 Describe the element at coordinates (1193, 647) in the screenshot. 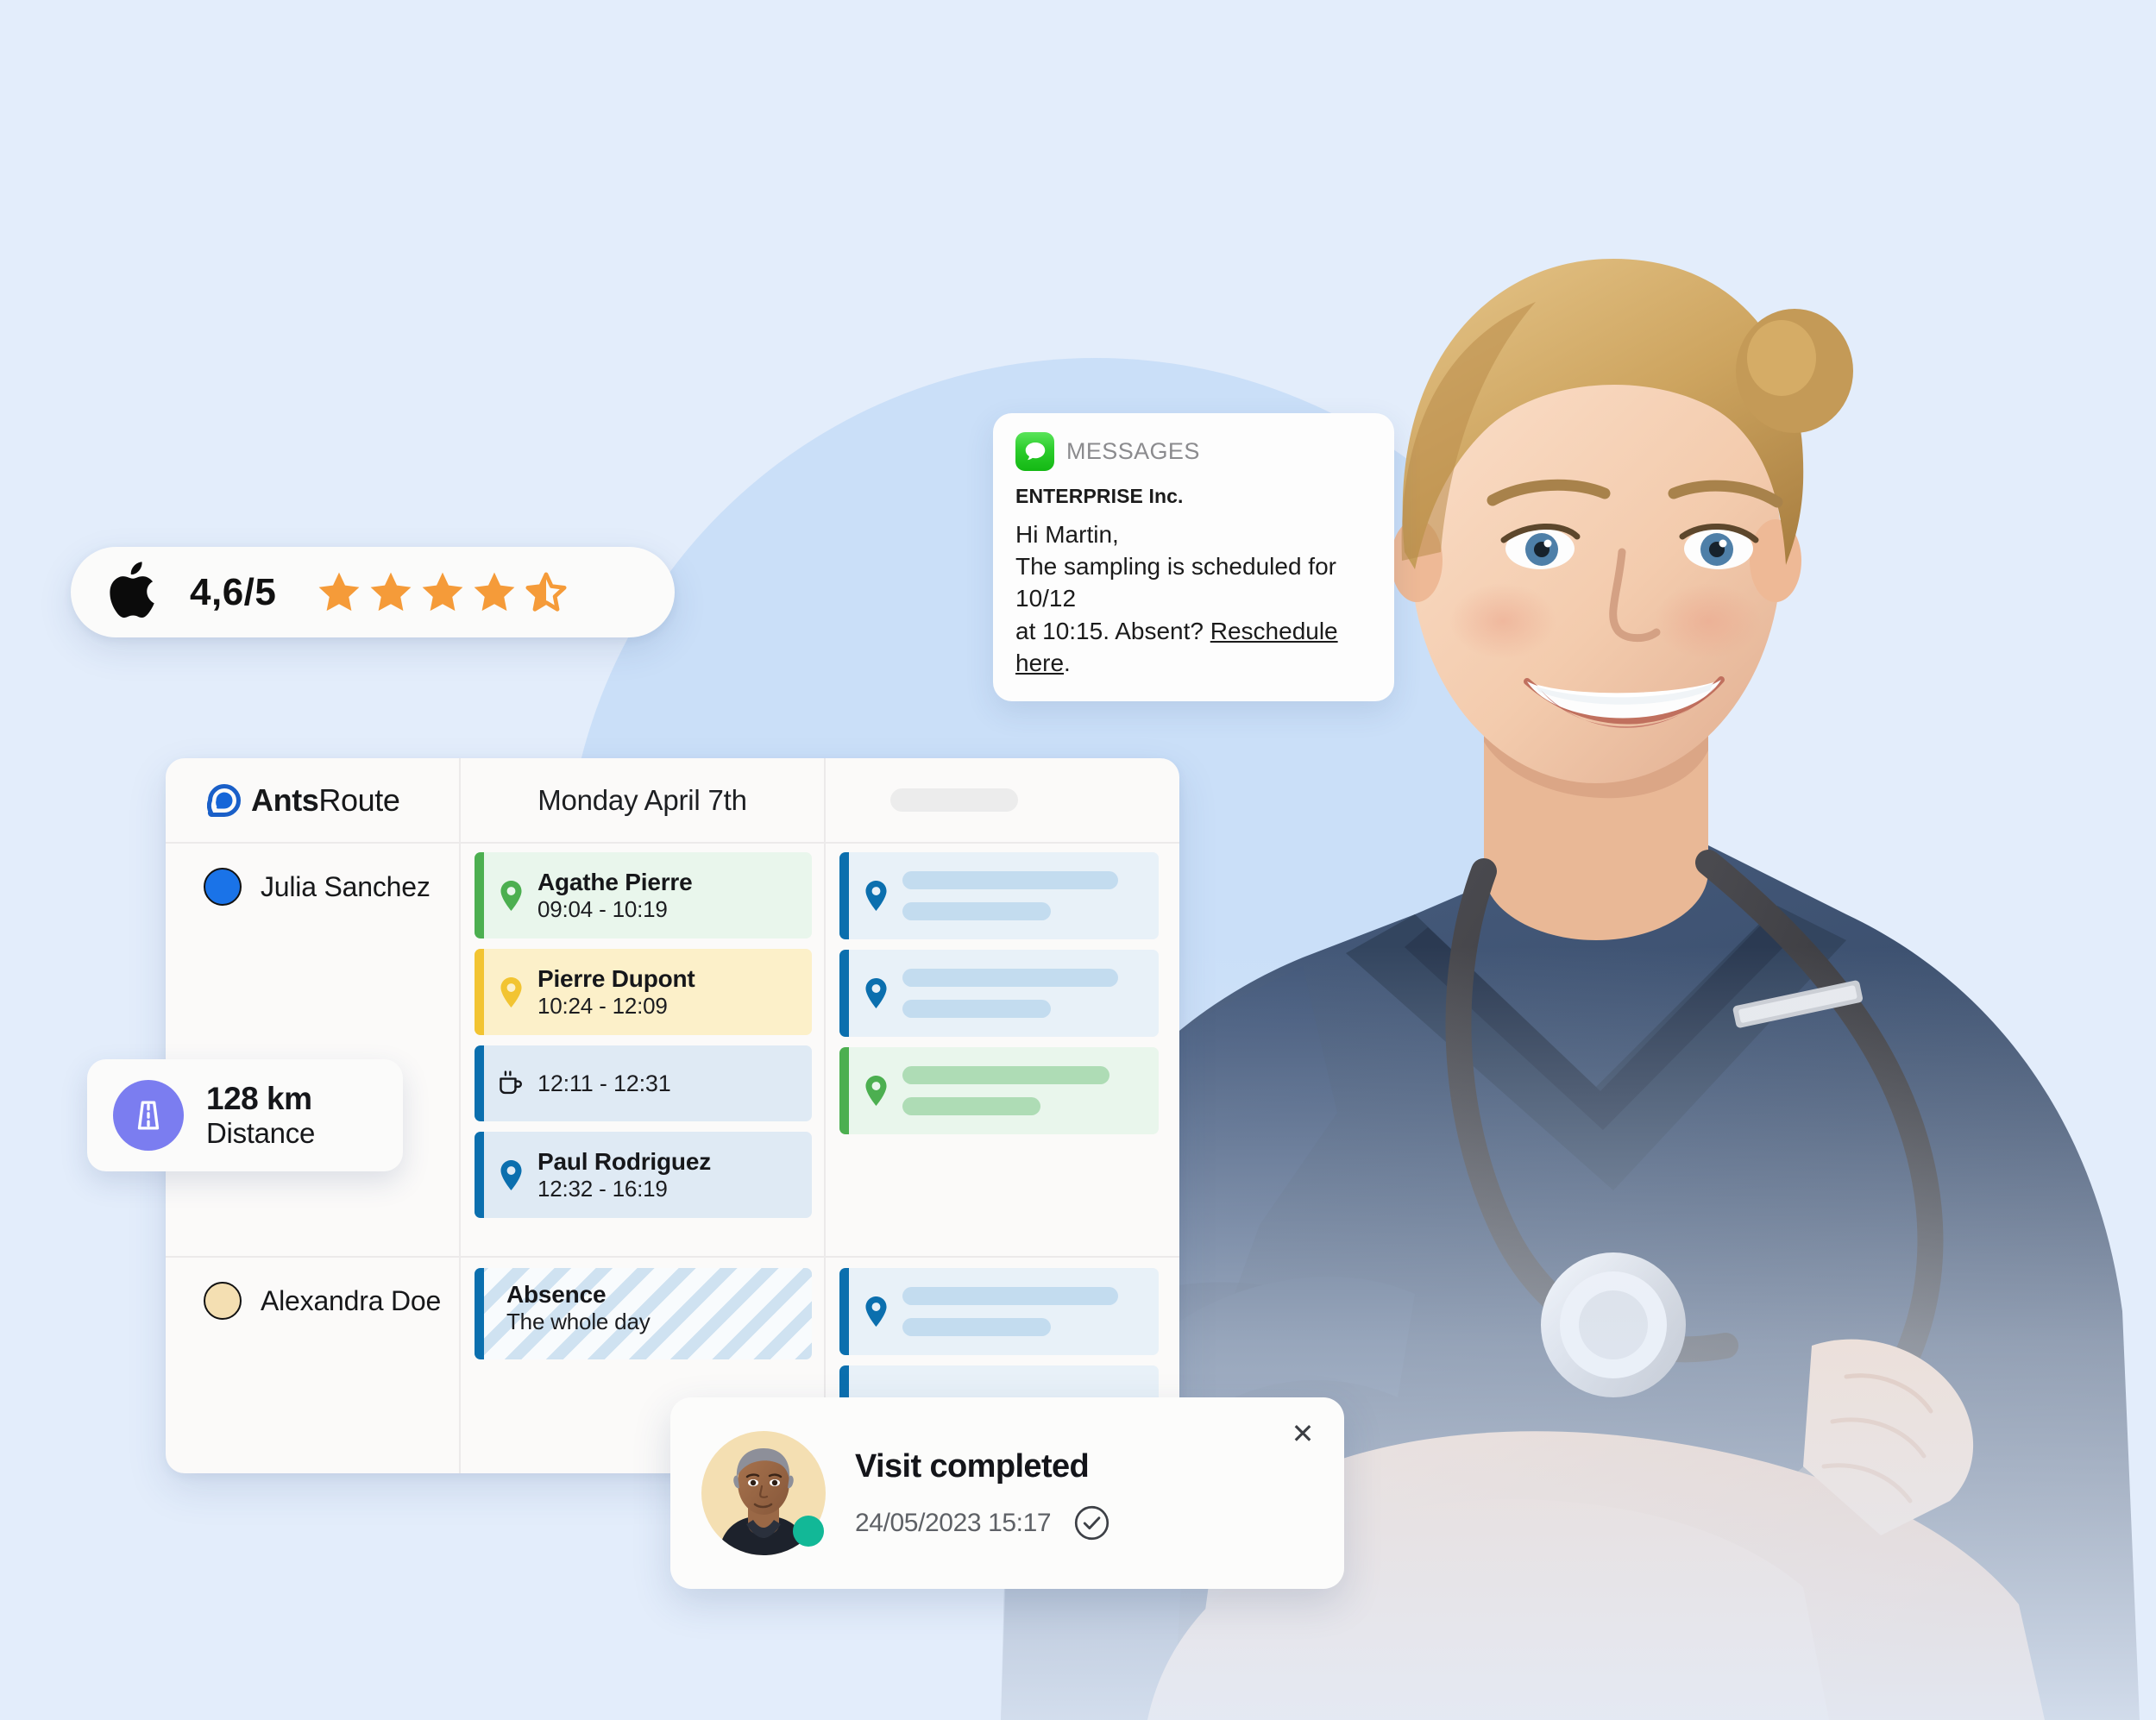

I see `sms-line-2: at 10:15. Absent? Reschedule here.` at that location.